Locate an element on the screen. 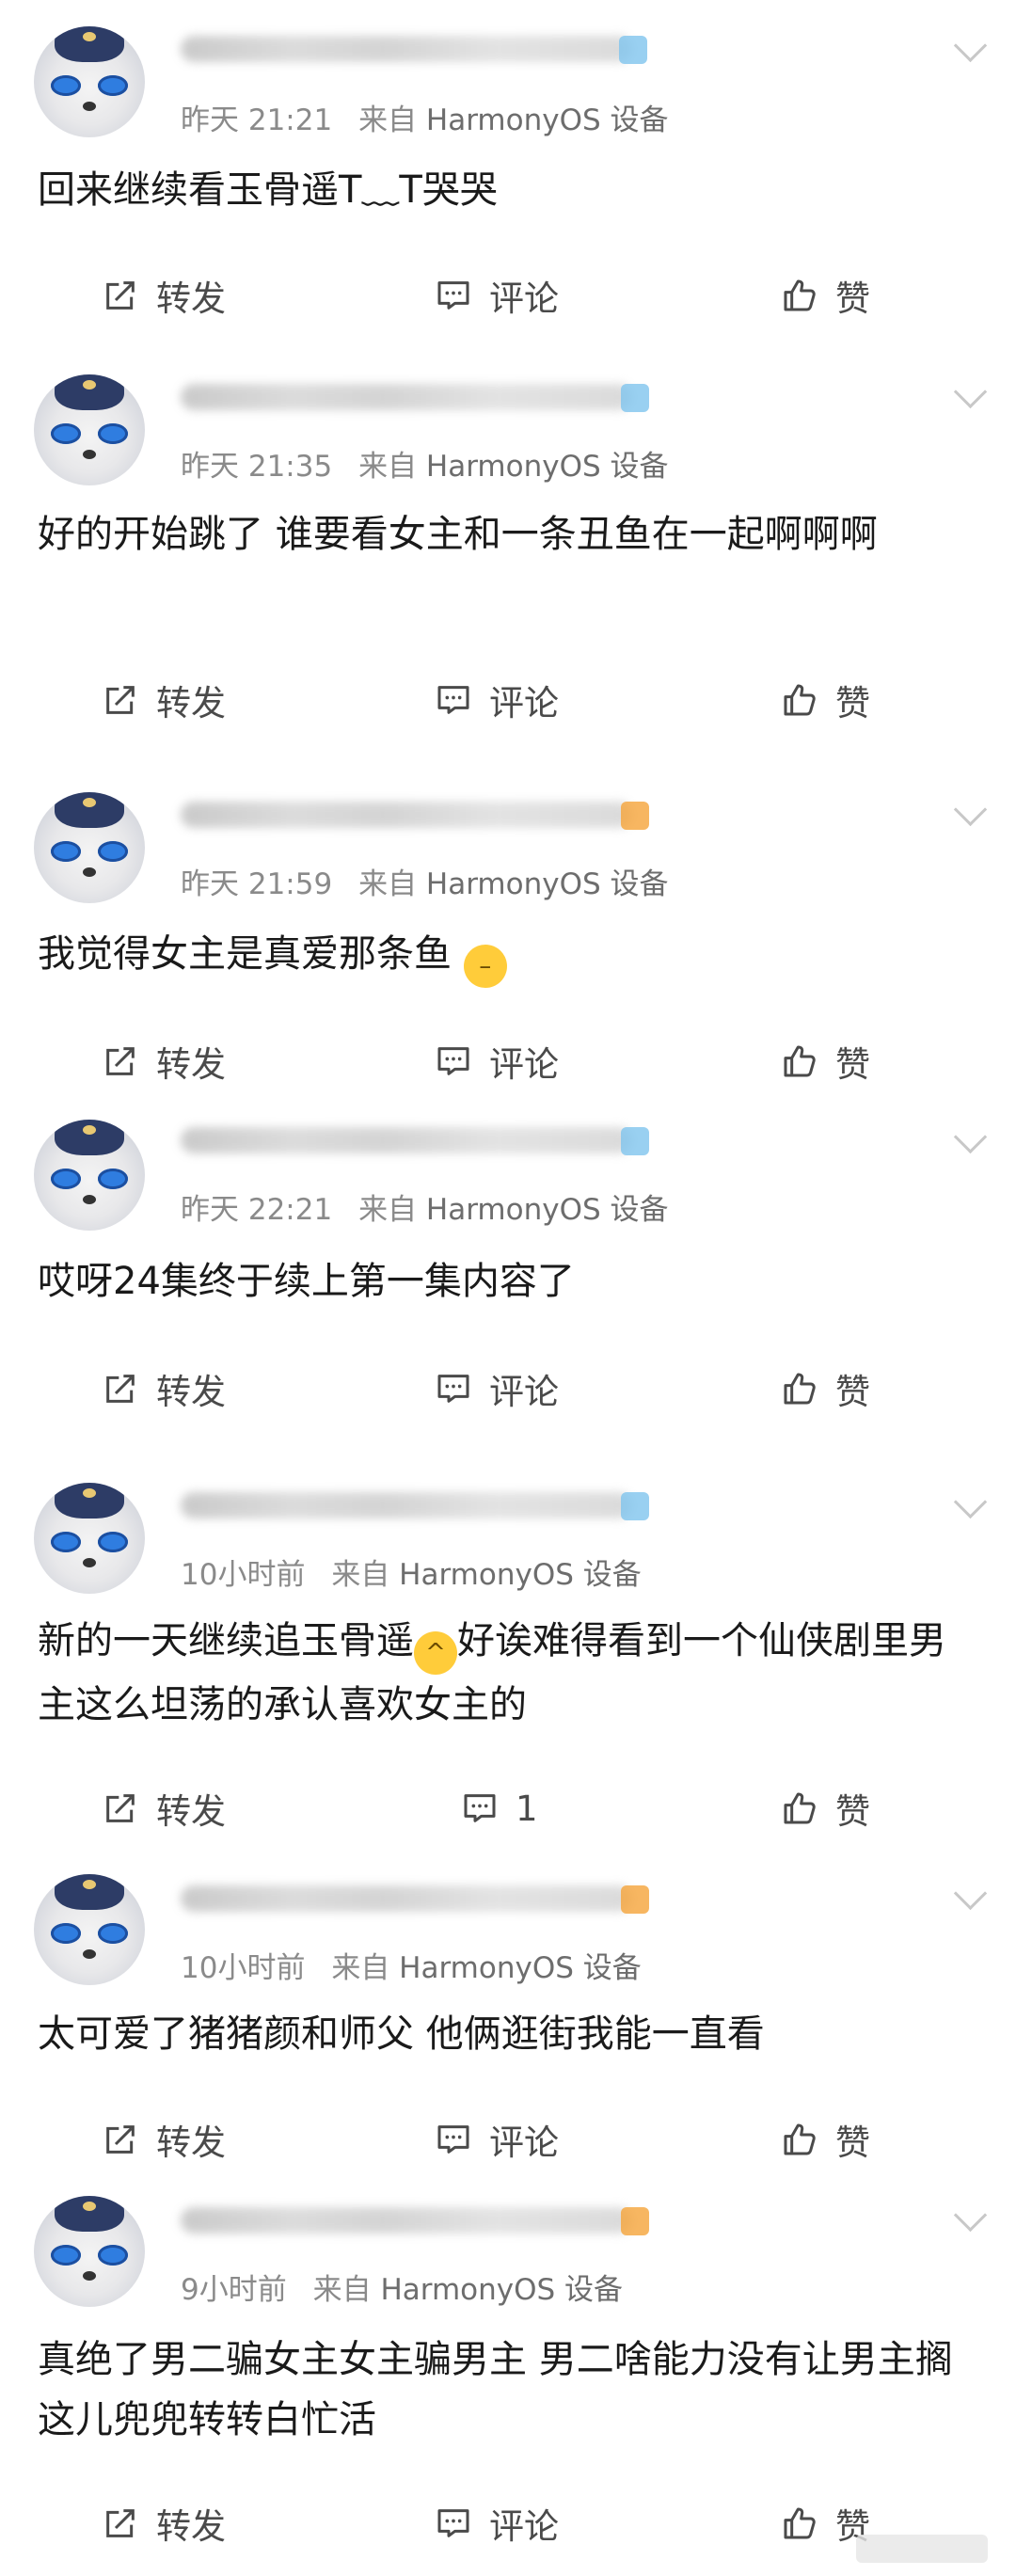  post-meta: 昨天 21:21 来自 HarmonyOS 设备 is located at coordinates (425, 117).